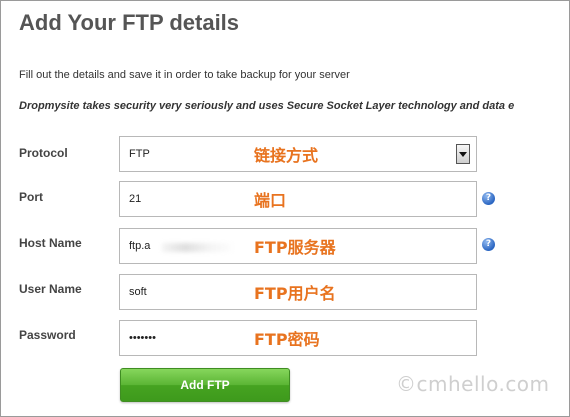 This screenshot has height=417, width=570. What do you see at coordinates (138, 292) in the screenshot?
I see `user-value: soft` at bounding box center [138, 292].